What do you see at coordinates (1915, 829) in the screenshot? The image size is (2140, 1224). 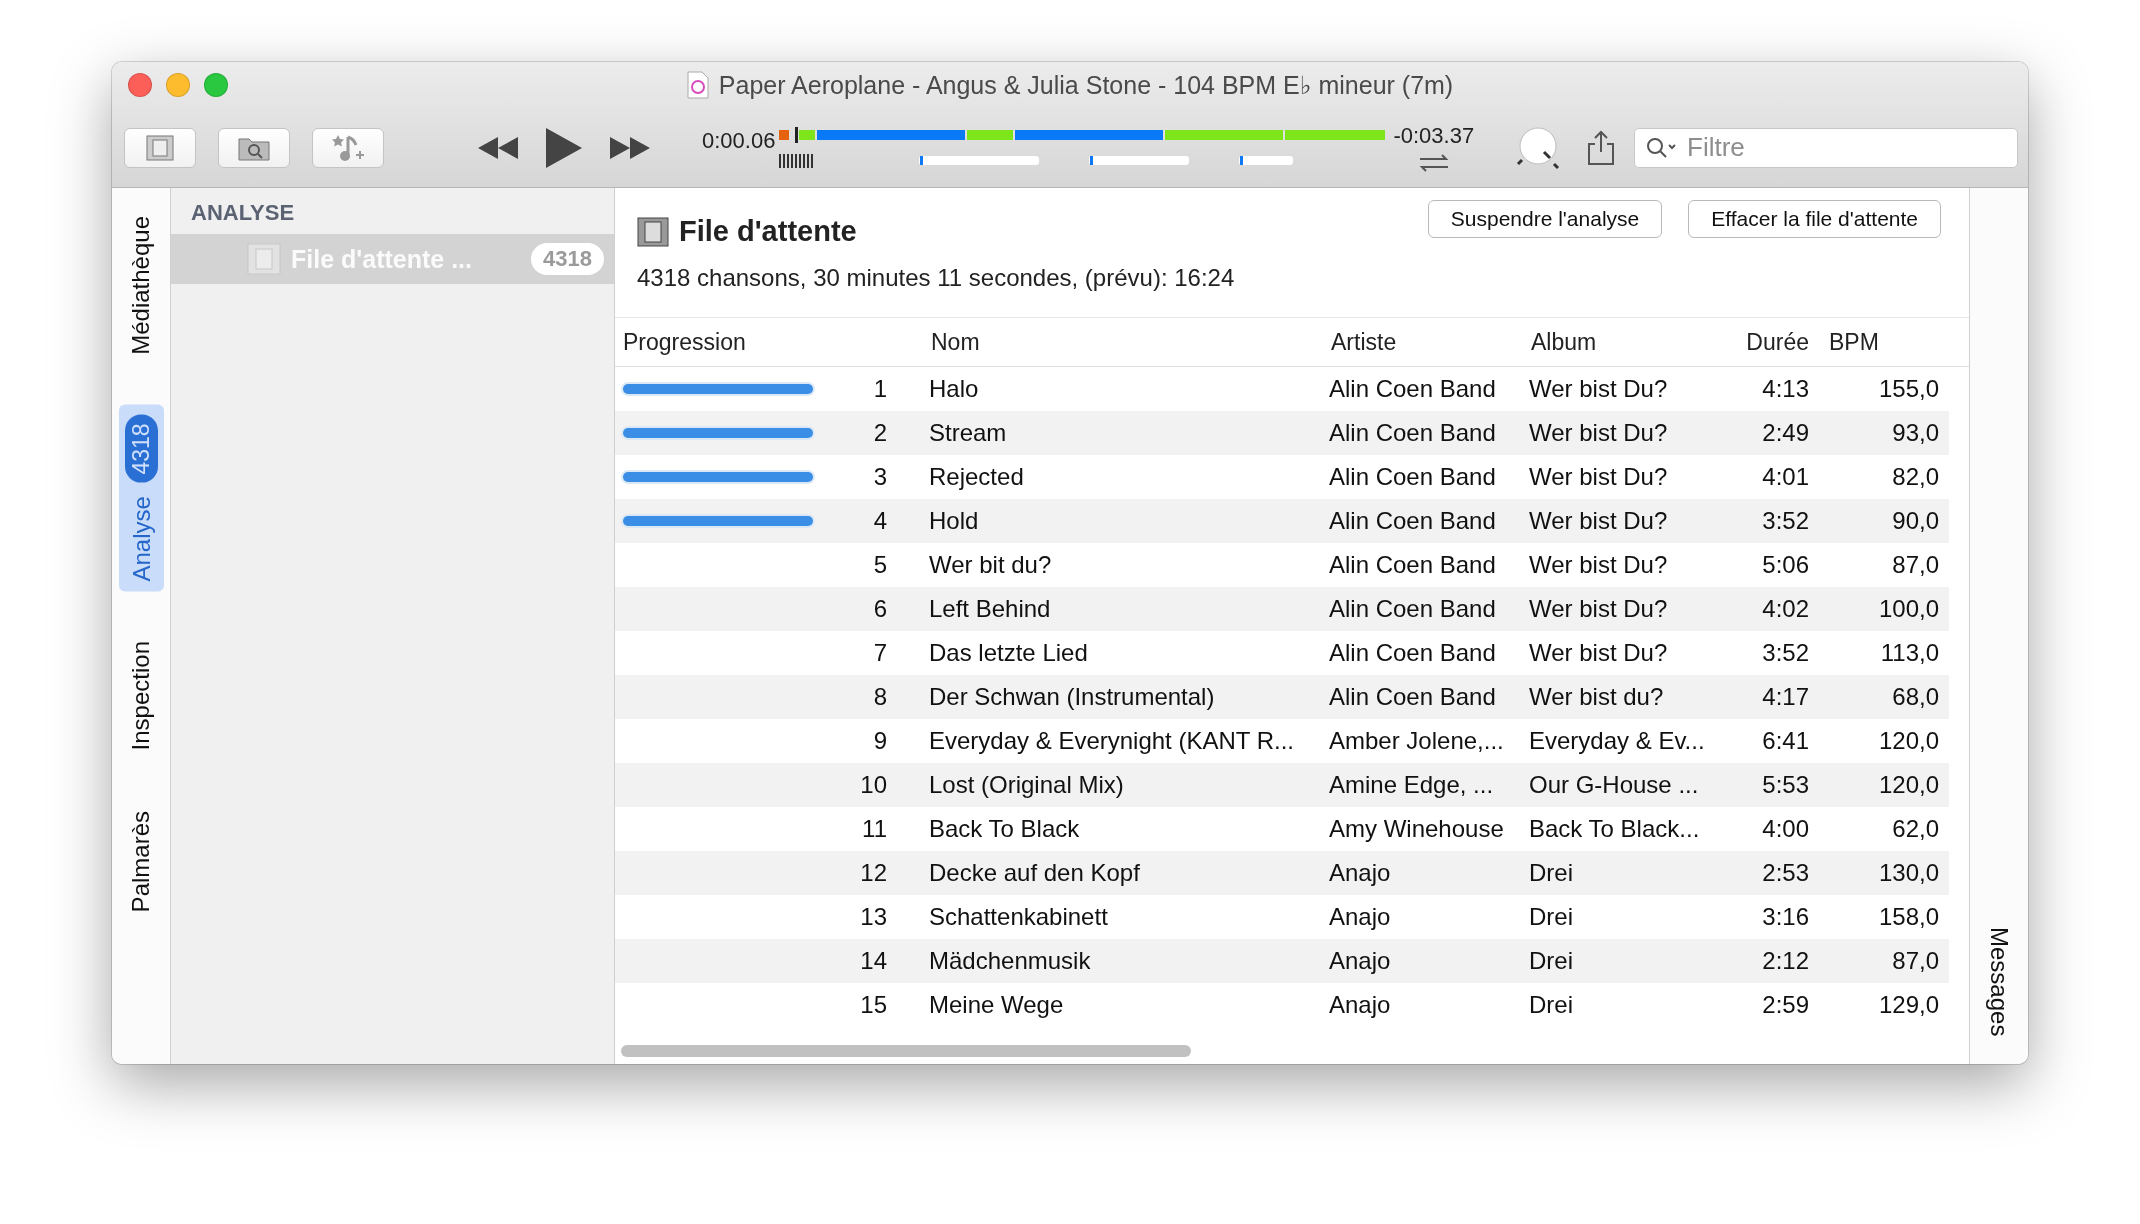 I see `table-cell-text: 62,0` at bounding box center [1915, 829].